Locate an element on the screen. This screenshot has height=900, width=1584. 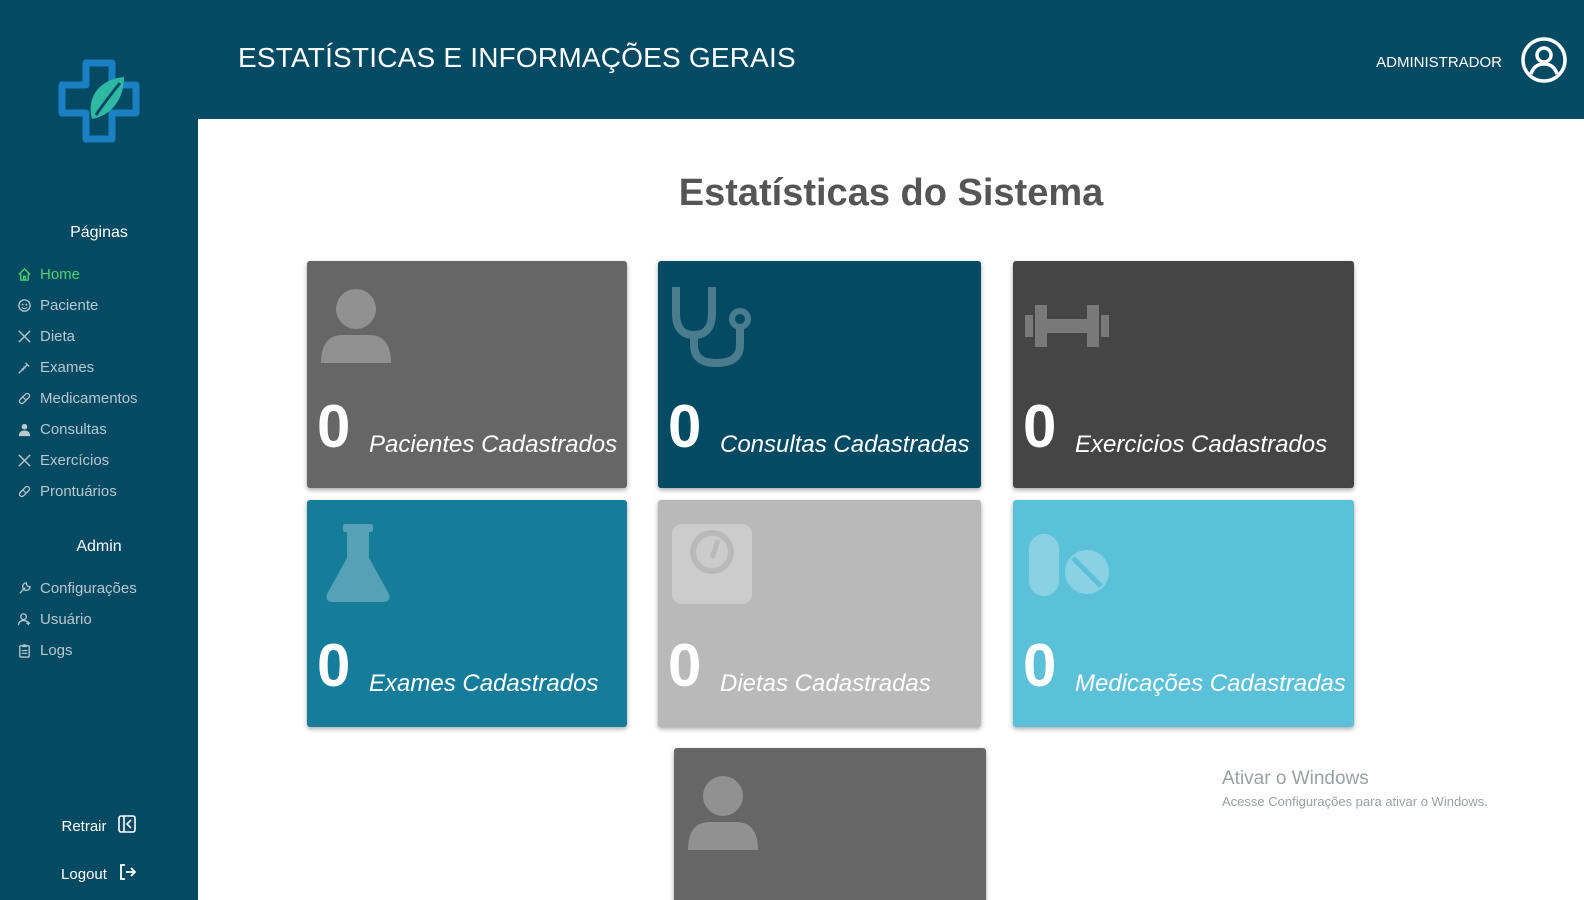
home-icon is located at coordinates (24, 275).